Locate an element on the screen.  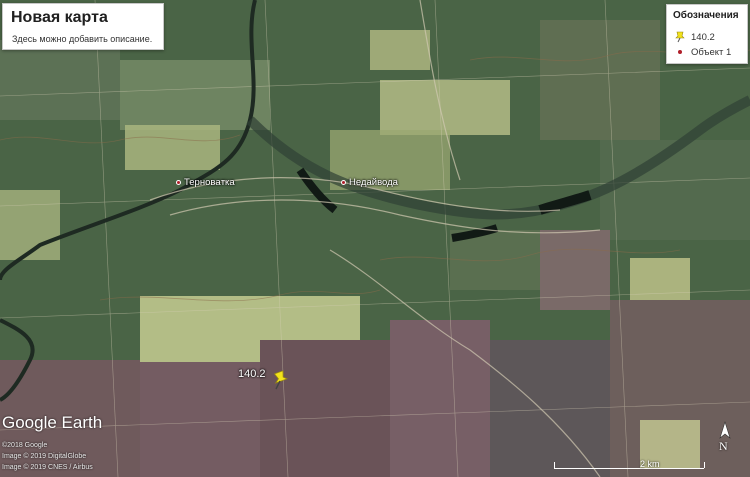
map-description: Здесь можно добавить описание. is located at coordinates (82, 39).